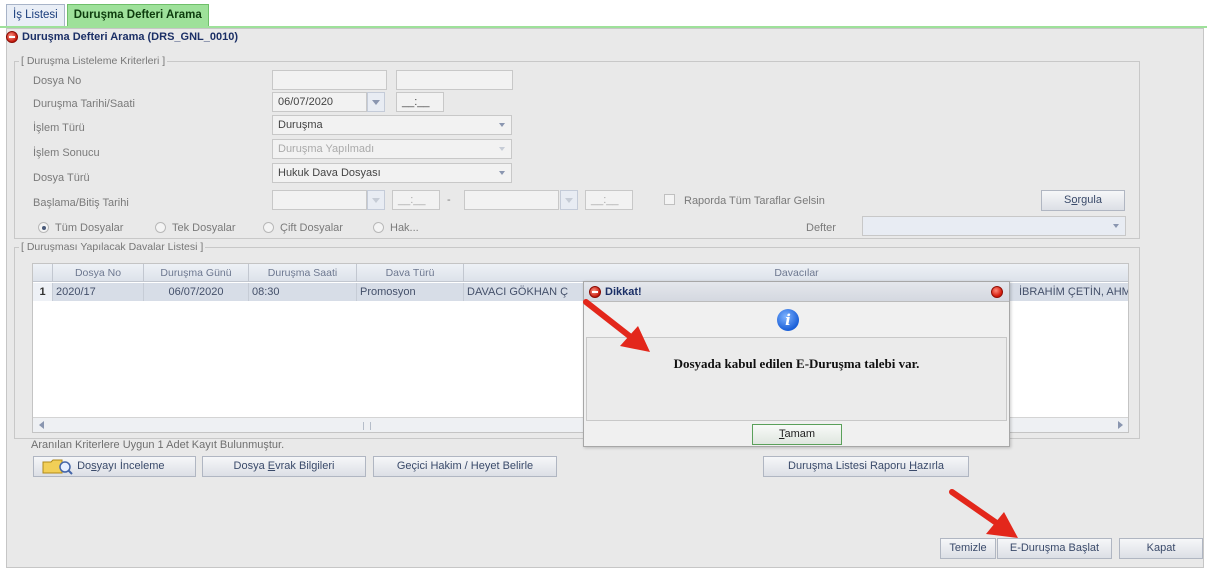 This screenshot has height=570, width=1207. I want to click on bitis-tarihi-input, so click(511, 200).